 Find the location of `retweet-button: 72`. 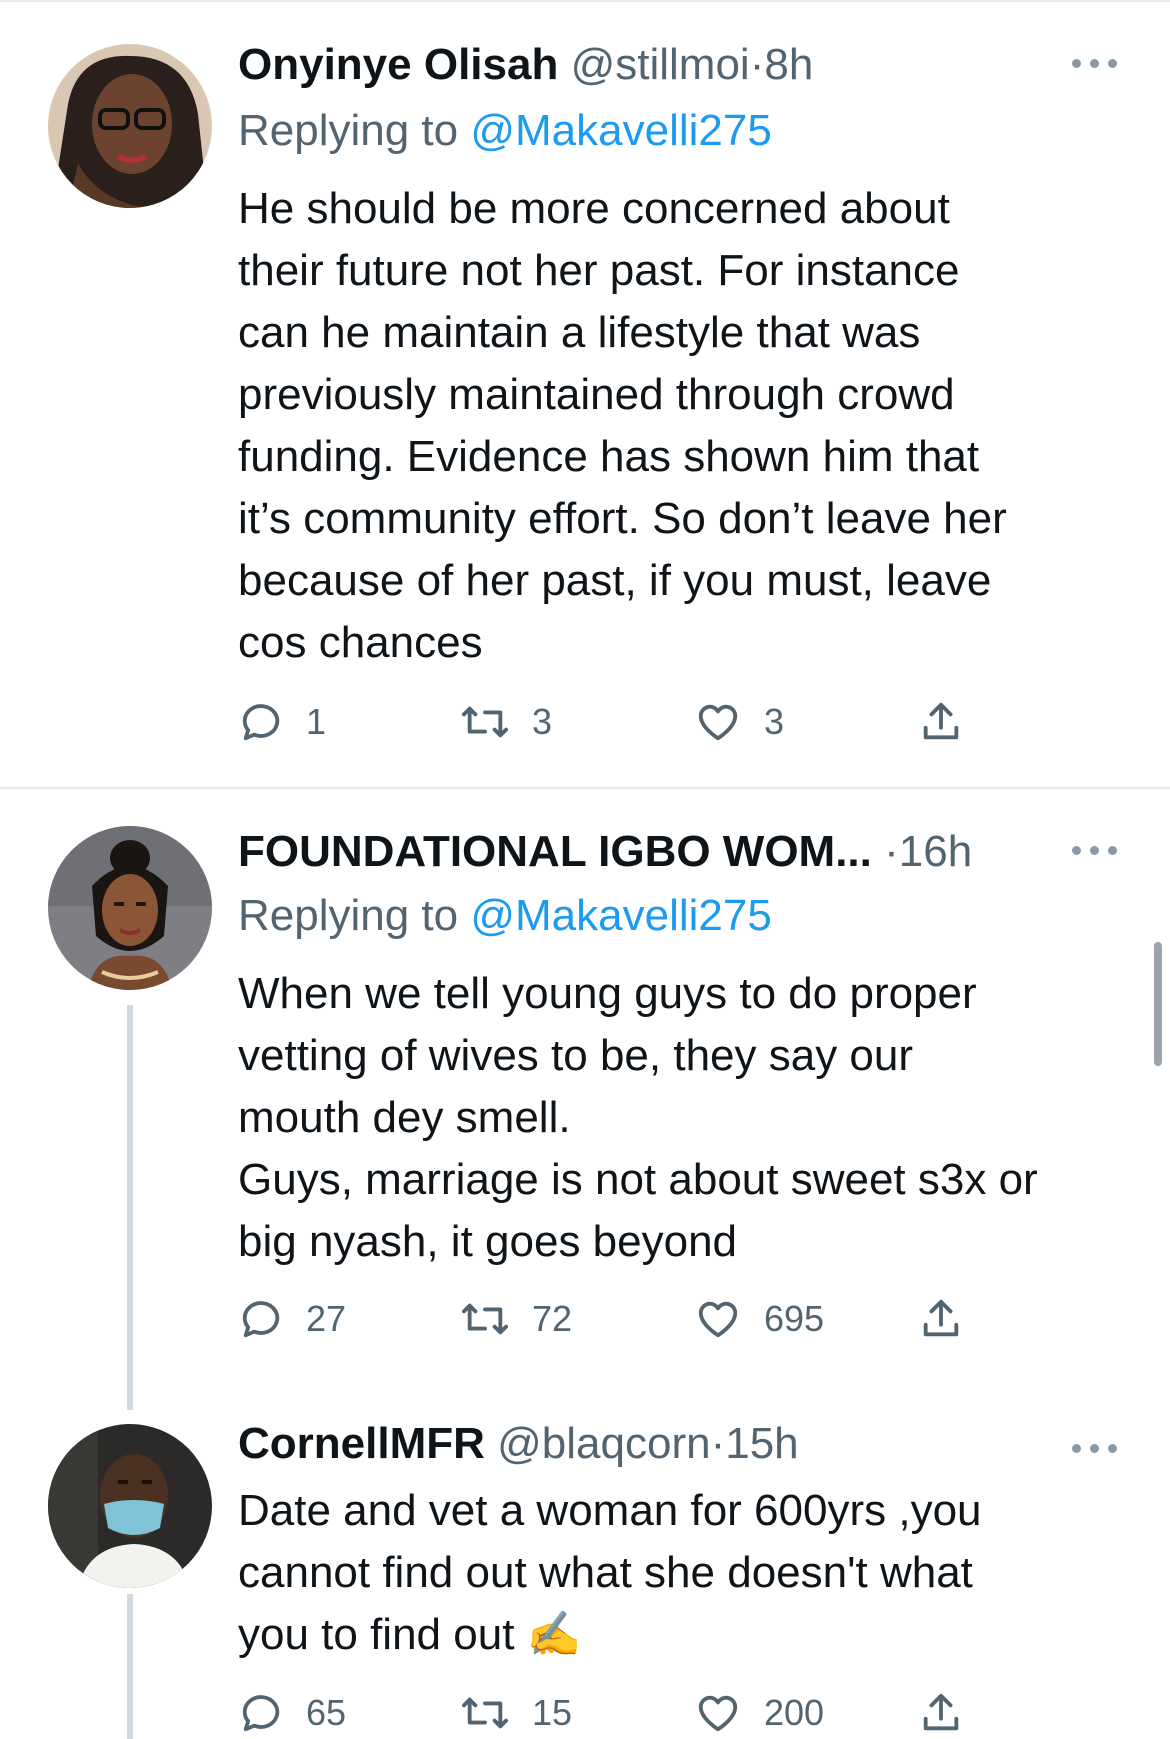

retweet-button: 72 is located at coordinates (516, 1319).